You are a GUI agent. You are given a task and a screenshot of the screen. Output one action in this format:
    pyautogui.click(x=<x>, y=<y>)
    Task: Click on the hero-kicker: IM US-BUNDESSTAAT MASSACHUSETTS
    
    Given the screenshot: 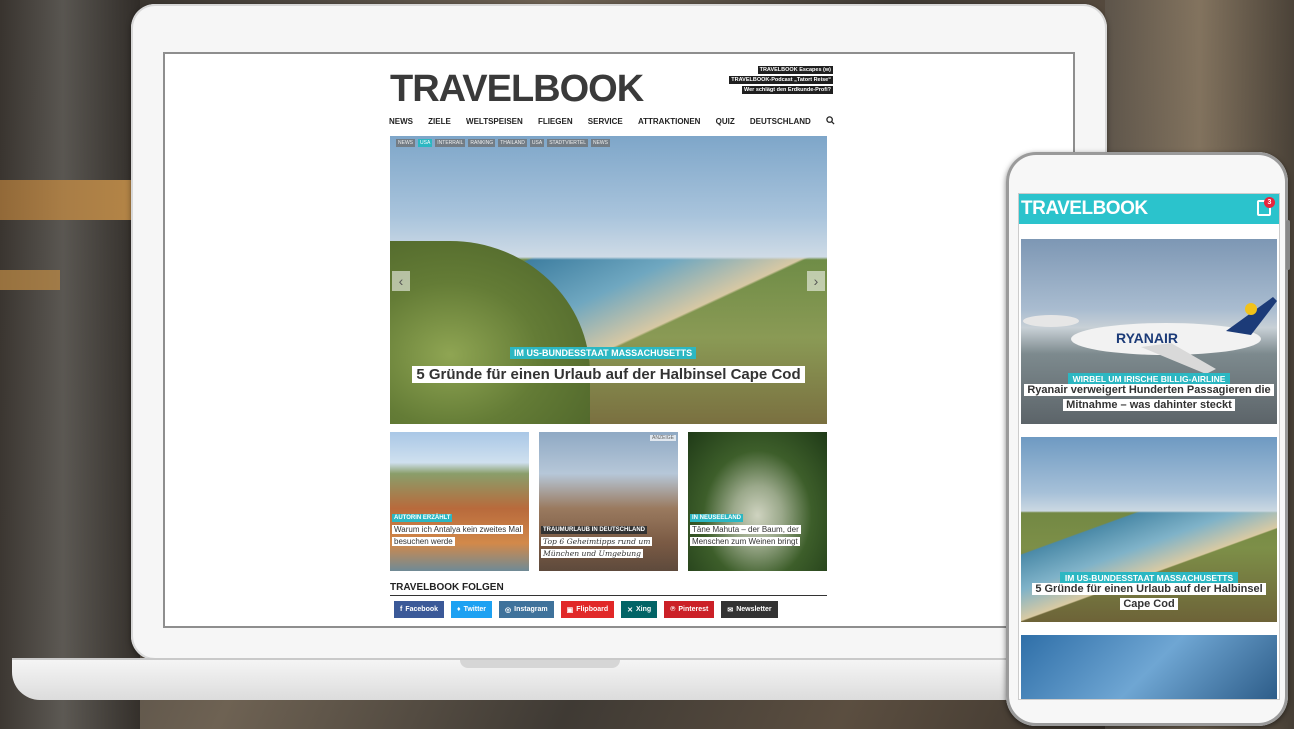 What is the action you would take?
    pyautogui.click(x=603, y=353)
    